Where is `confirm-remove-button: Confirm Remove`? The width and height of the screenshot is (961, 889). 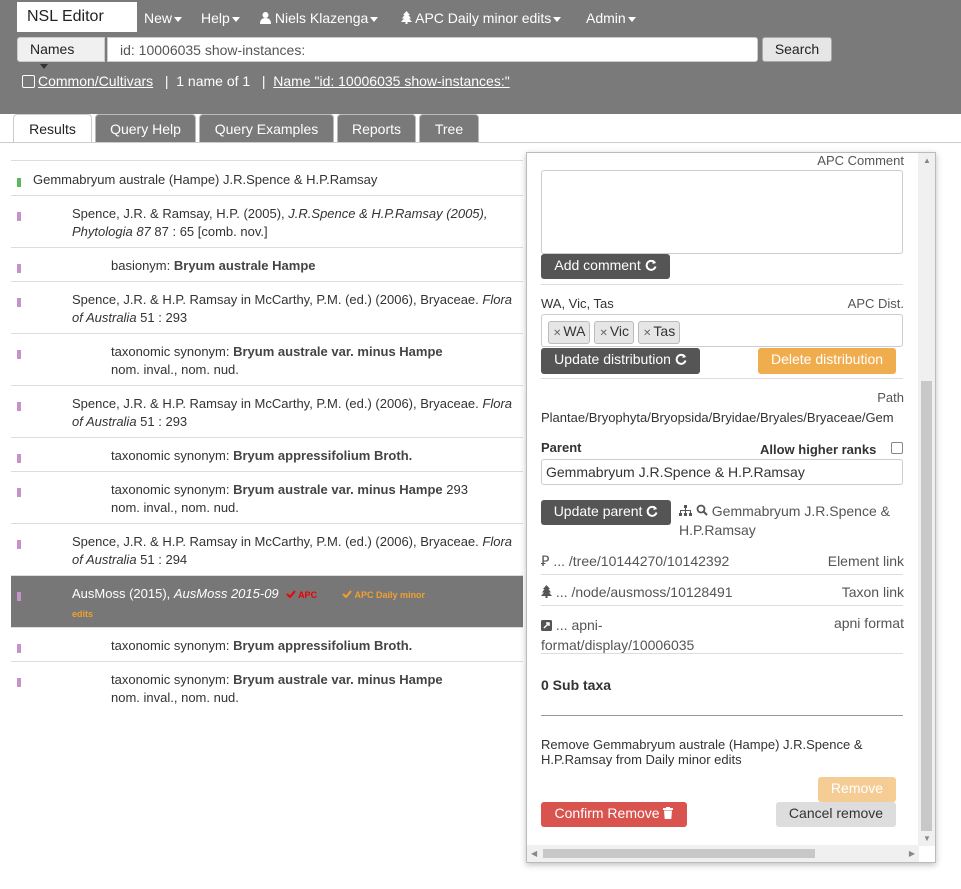 confirm-remove-button: Confirm Remove is located at coordinates (614, 814).